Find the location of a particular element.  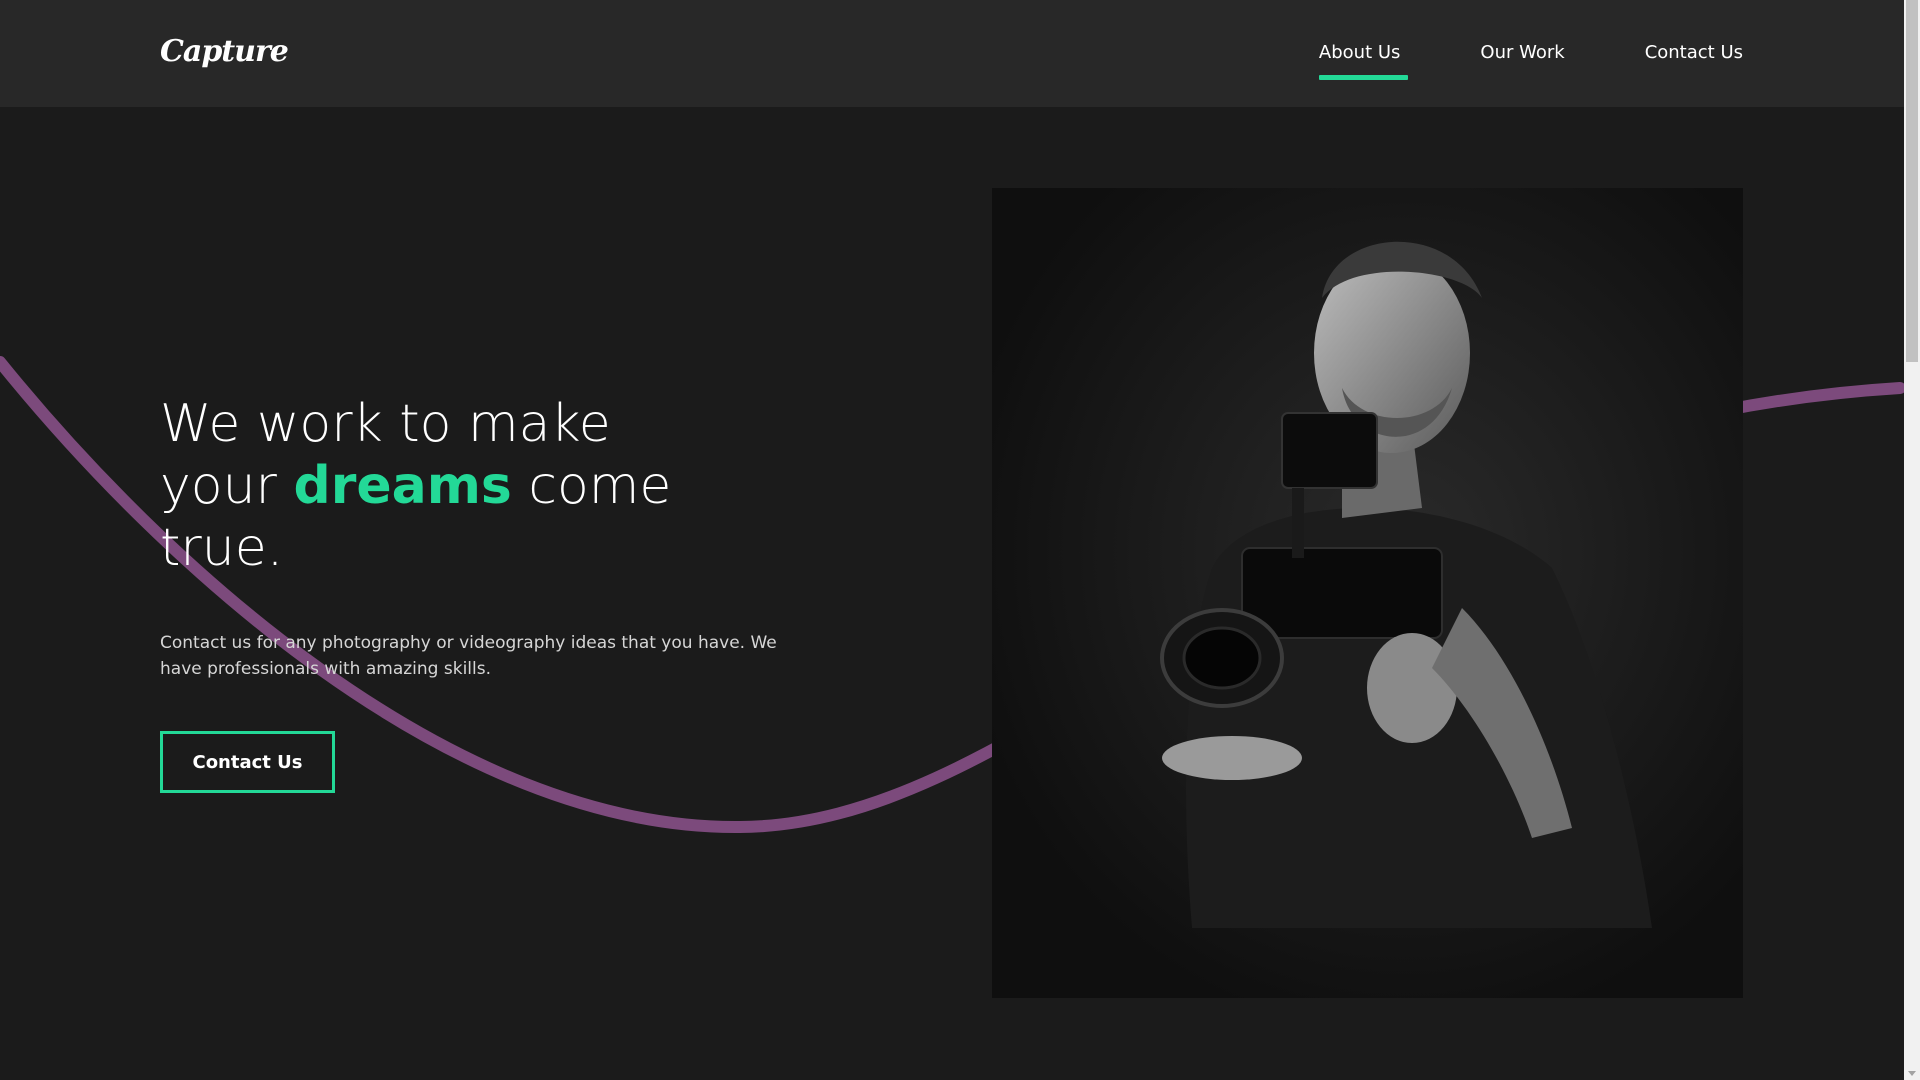

nav-about-us: About Us is located at coordinates (1363, 61).